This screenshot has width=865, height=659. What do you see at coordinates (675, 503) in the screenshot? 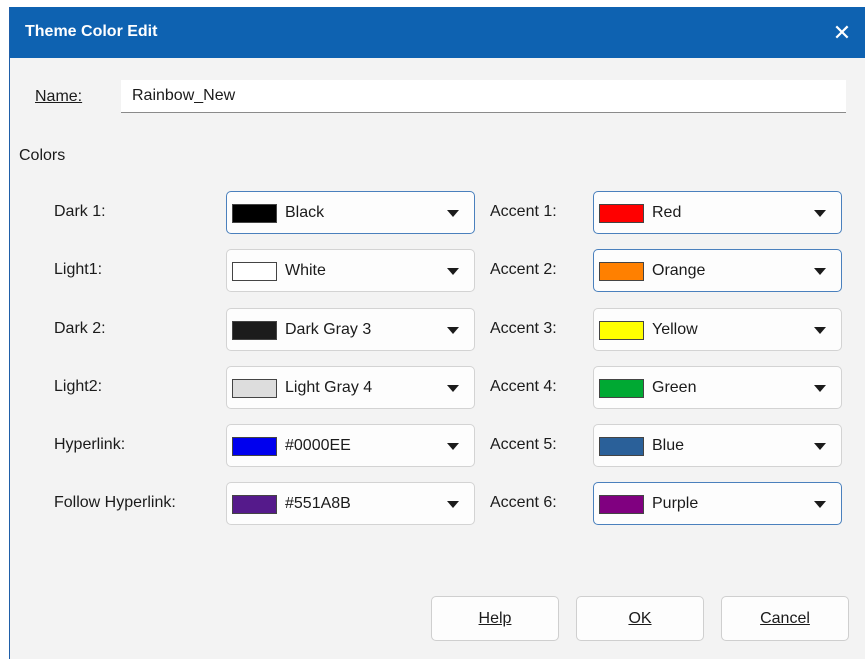
I see `dropdown-value: Purple` at bounding box center [675, 503].